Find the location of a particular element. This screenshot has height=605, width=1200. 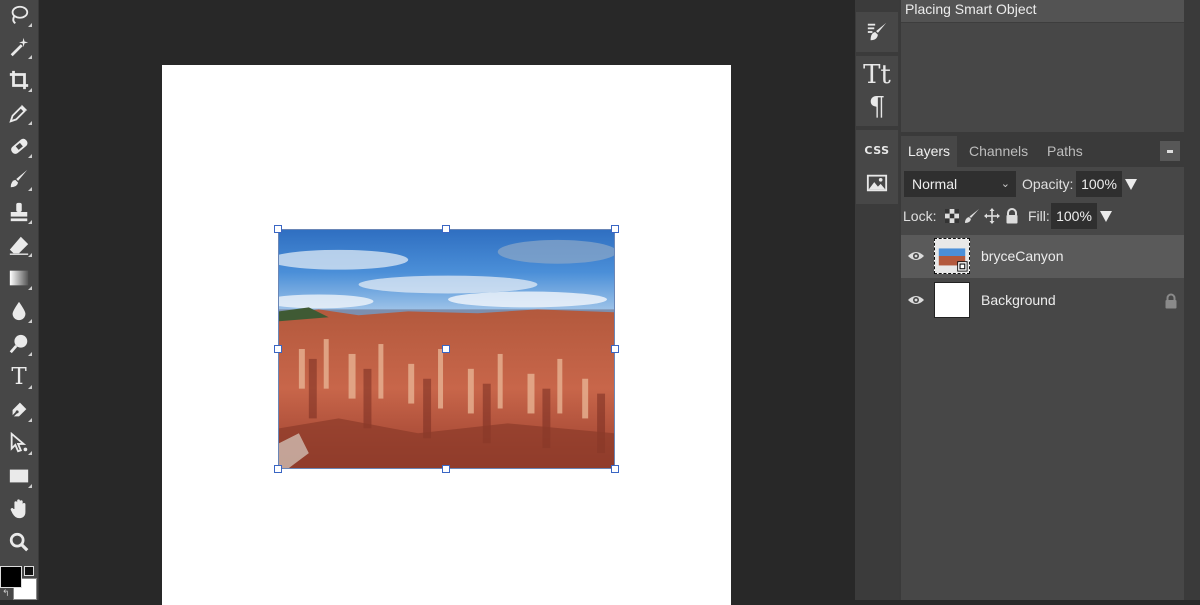

magic-wand-icon is located at coordinates (19, 47).